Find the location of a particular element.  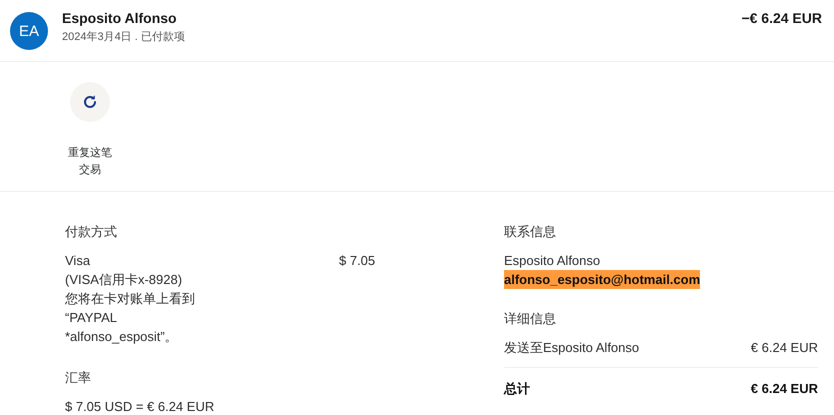

refresh-icon is located at coordinates (90, 102).